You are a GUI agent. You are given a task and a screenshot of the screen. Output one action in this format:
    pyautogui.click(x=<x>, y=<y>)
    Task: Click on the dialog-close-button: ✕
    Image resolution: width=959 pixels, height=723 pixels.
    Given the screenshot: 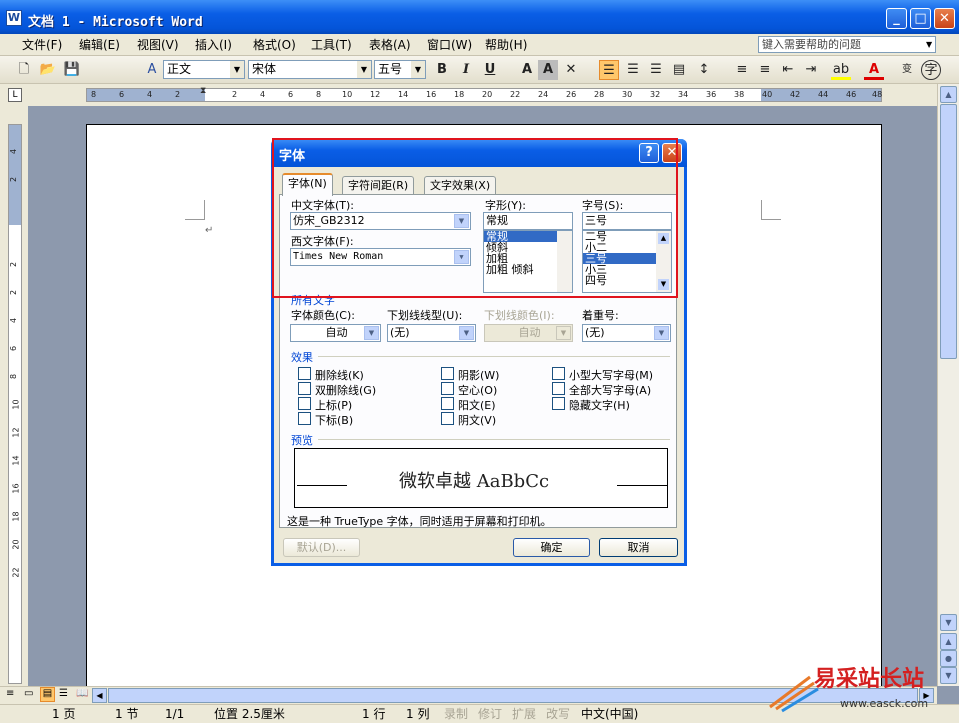 What is the action you would take?
    pyautogui.click(x=672, y=153)
    